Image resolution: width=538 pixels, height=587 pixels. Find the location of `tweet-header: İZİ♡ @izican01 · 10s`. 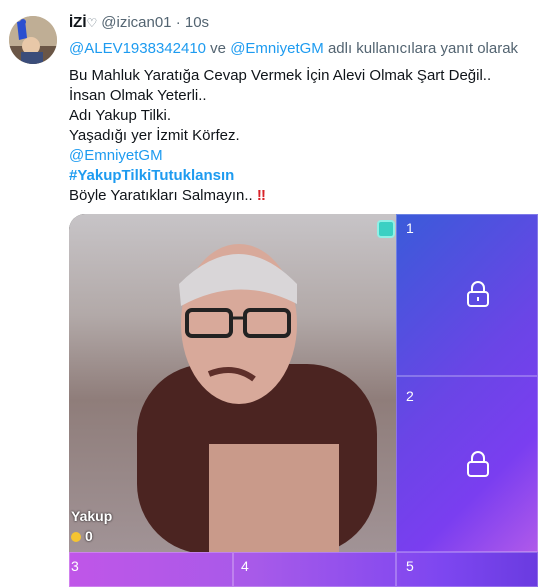

tweet-header: İZİ♡ @izican01 · 10s is located at coordinates (139, 22).